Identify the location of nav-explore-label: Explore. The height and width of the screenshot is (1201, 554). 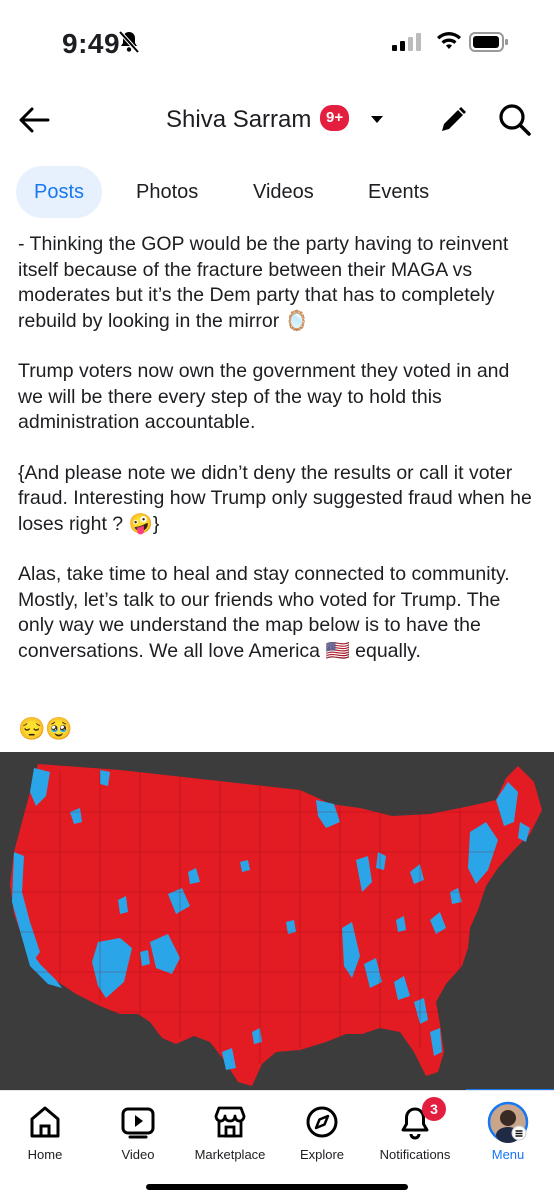
(322, 1154).